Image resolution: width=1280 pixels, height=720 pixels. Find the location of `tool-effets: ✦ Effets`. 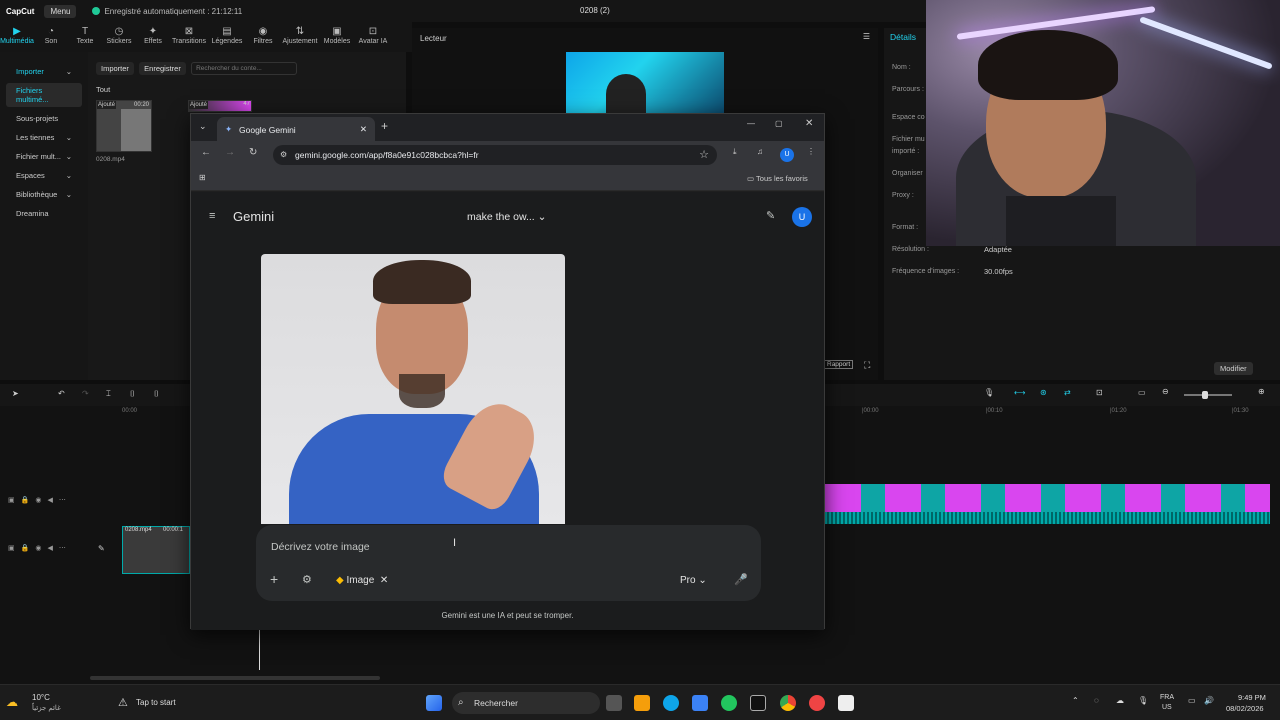

tool-effets: ✦ Effets is located at coordinates (153, 37).